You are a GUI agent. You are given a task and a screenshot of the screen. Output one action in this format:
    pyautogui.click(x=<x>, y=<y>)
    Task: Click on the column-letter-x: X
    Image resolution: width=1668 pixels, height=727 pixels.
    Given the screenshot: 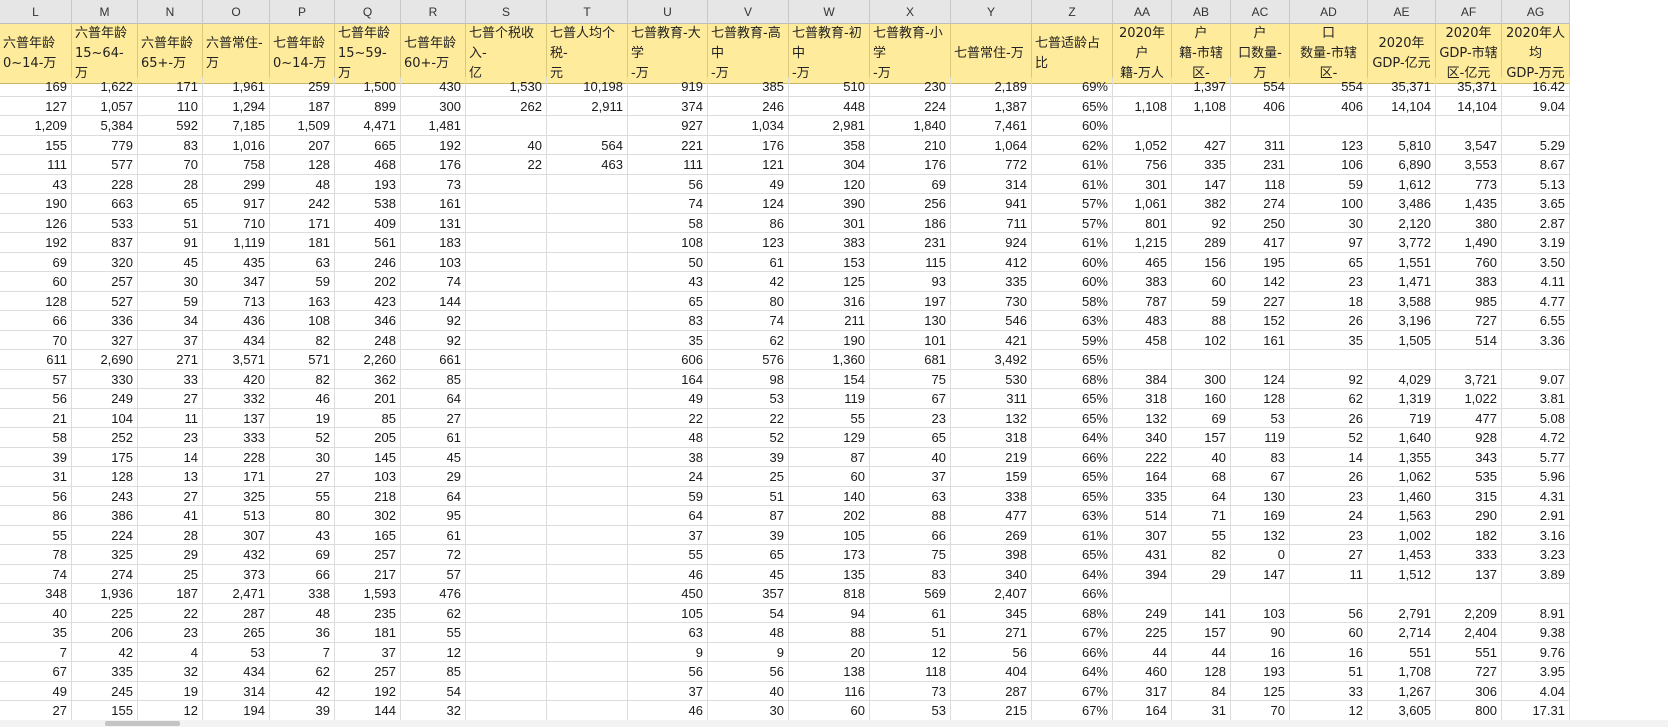 What is the action you would take?
    pyautogui.click(x=910, y=12)
    